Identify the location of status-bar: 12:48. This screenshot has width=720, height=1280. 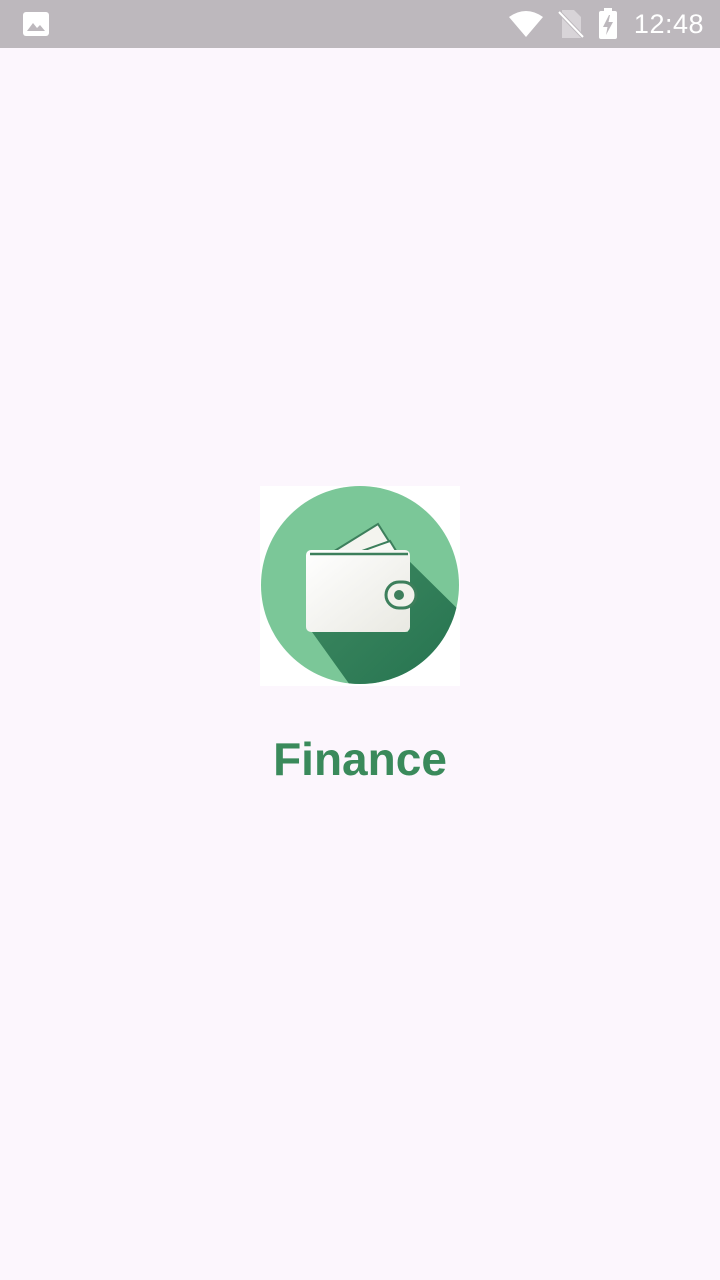
(360, 24).